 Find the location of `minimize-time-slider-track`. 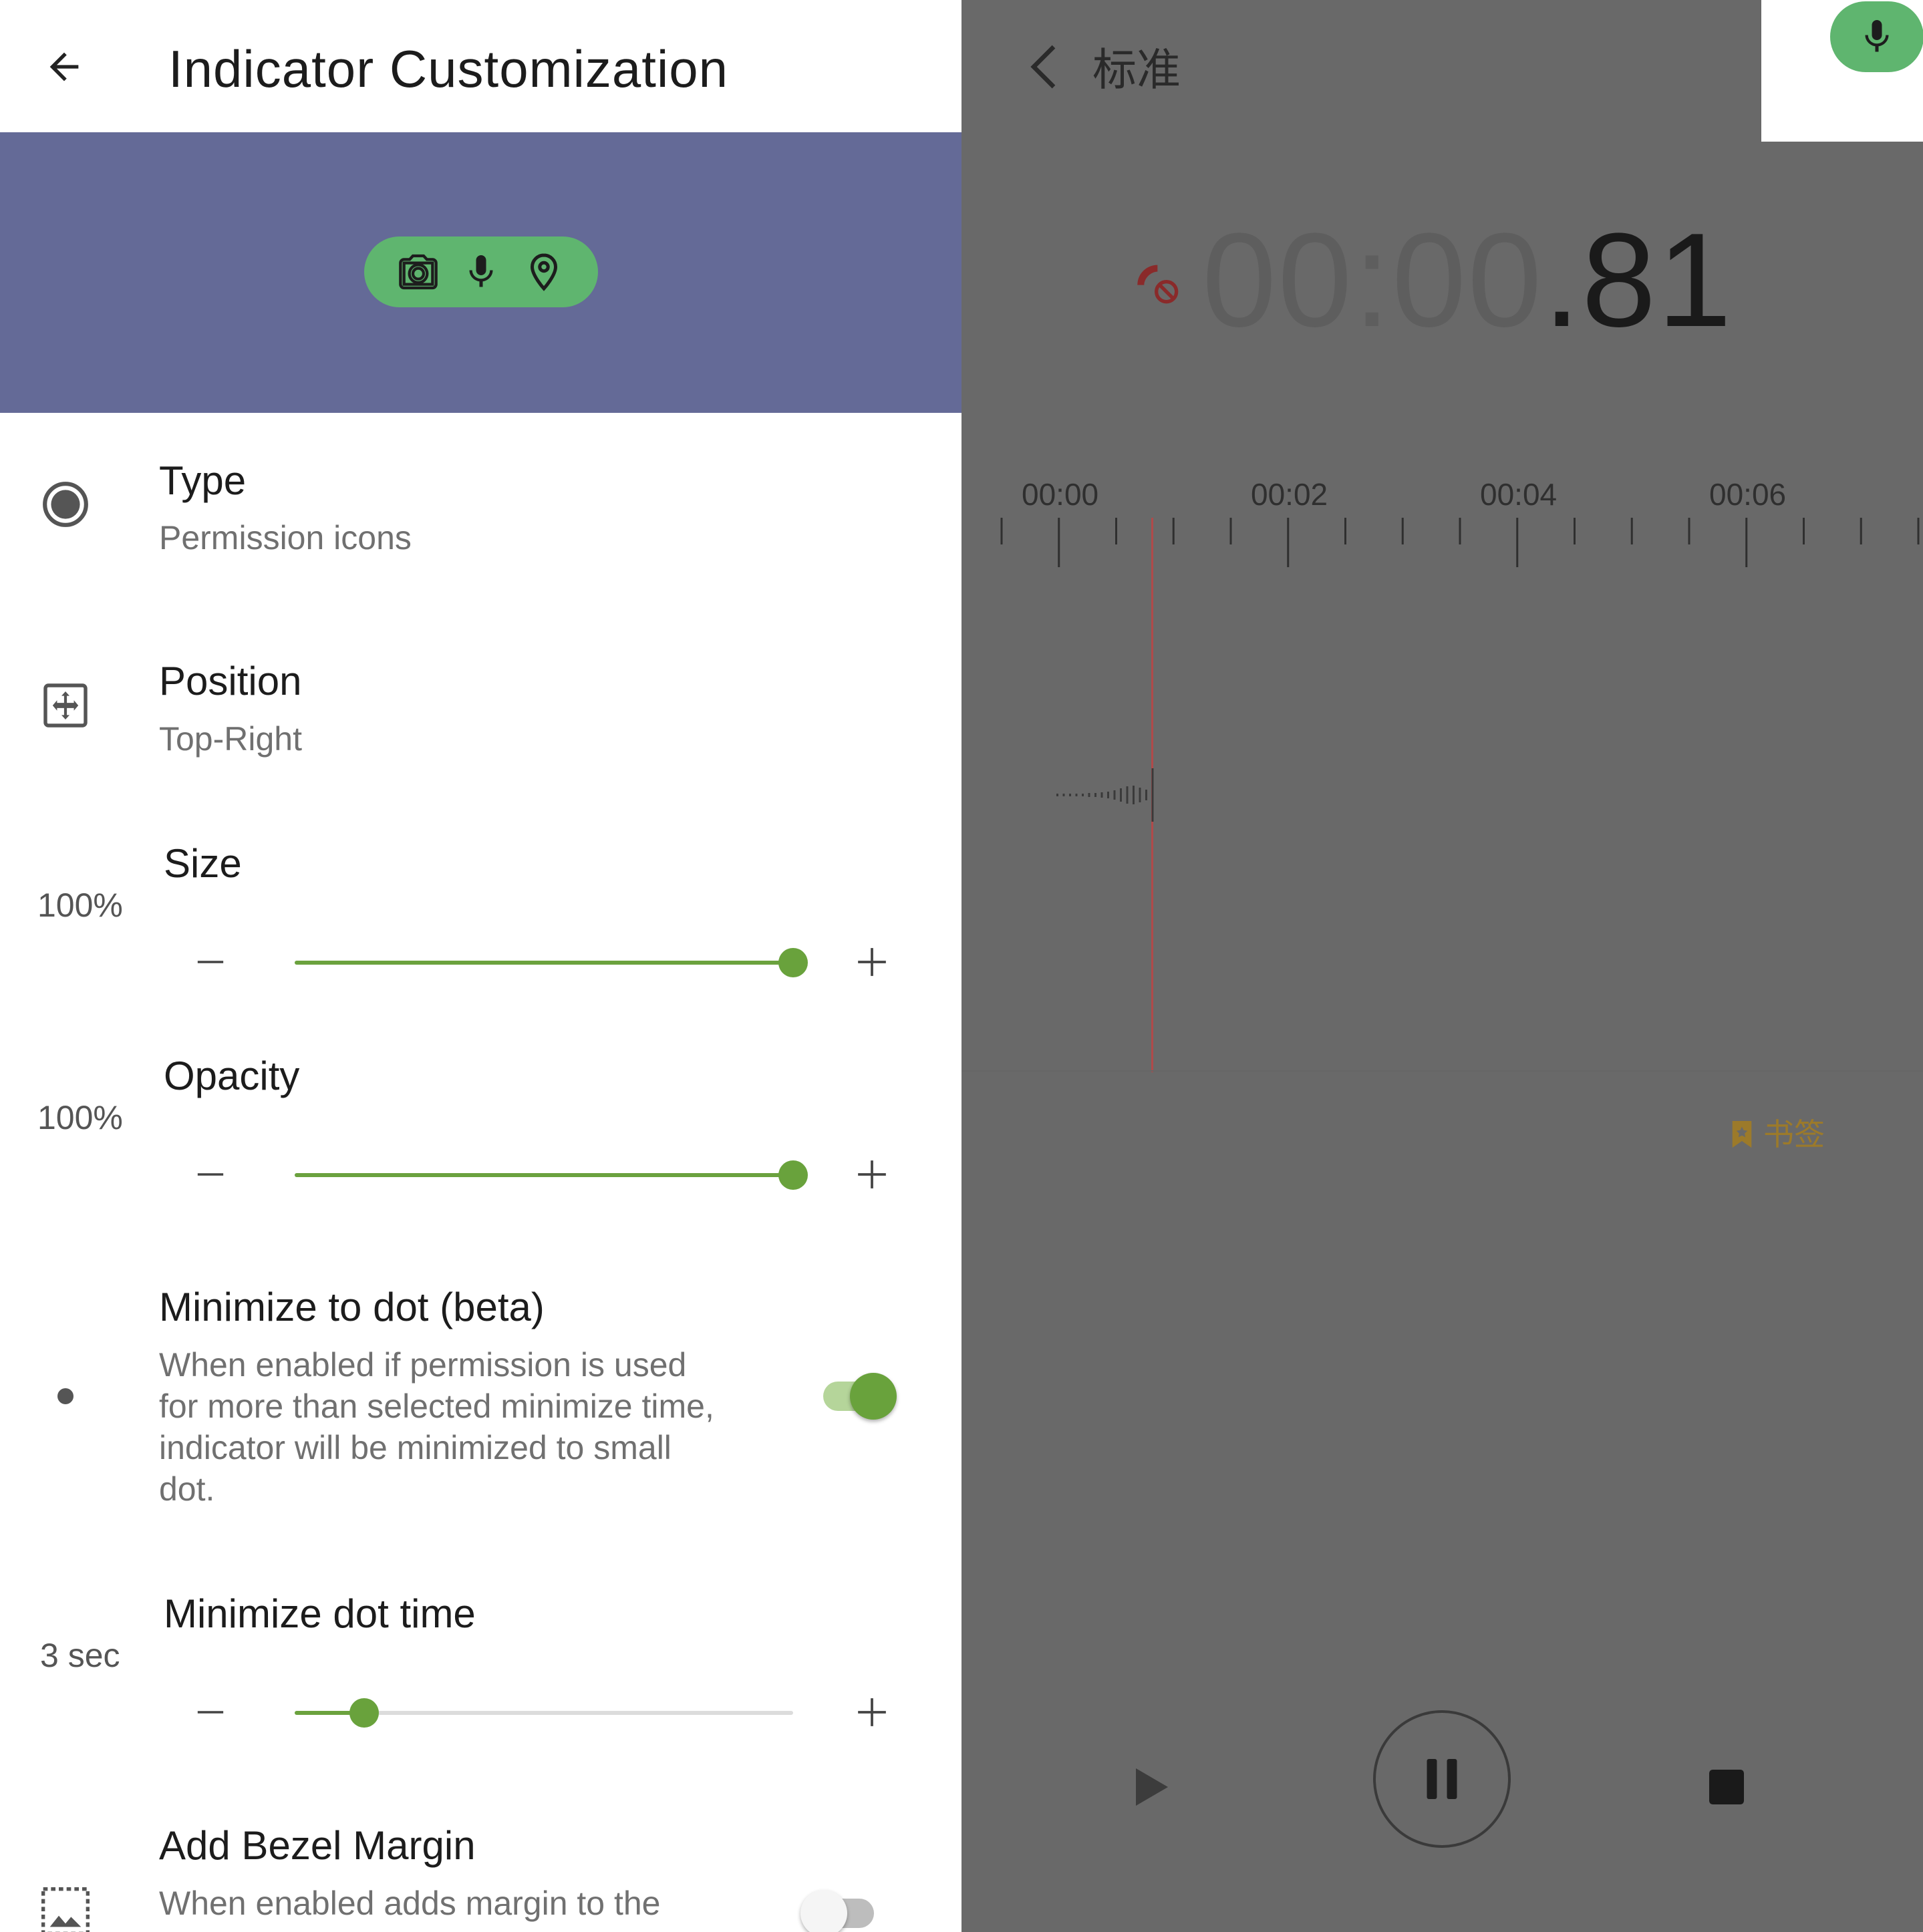

minimize-time-slider-track is located at coordinates (544, 1713).